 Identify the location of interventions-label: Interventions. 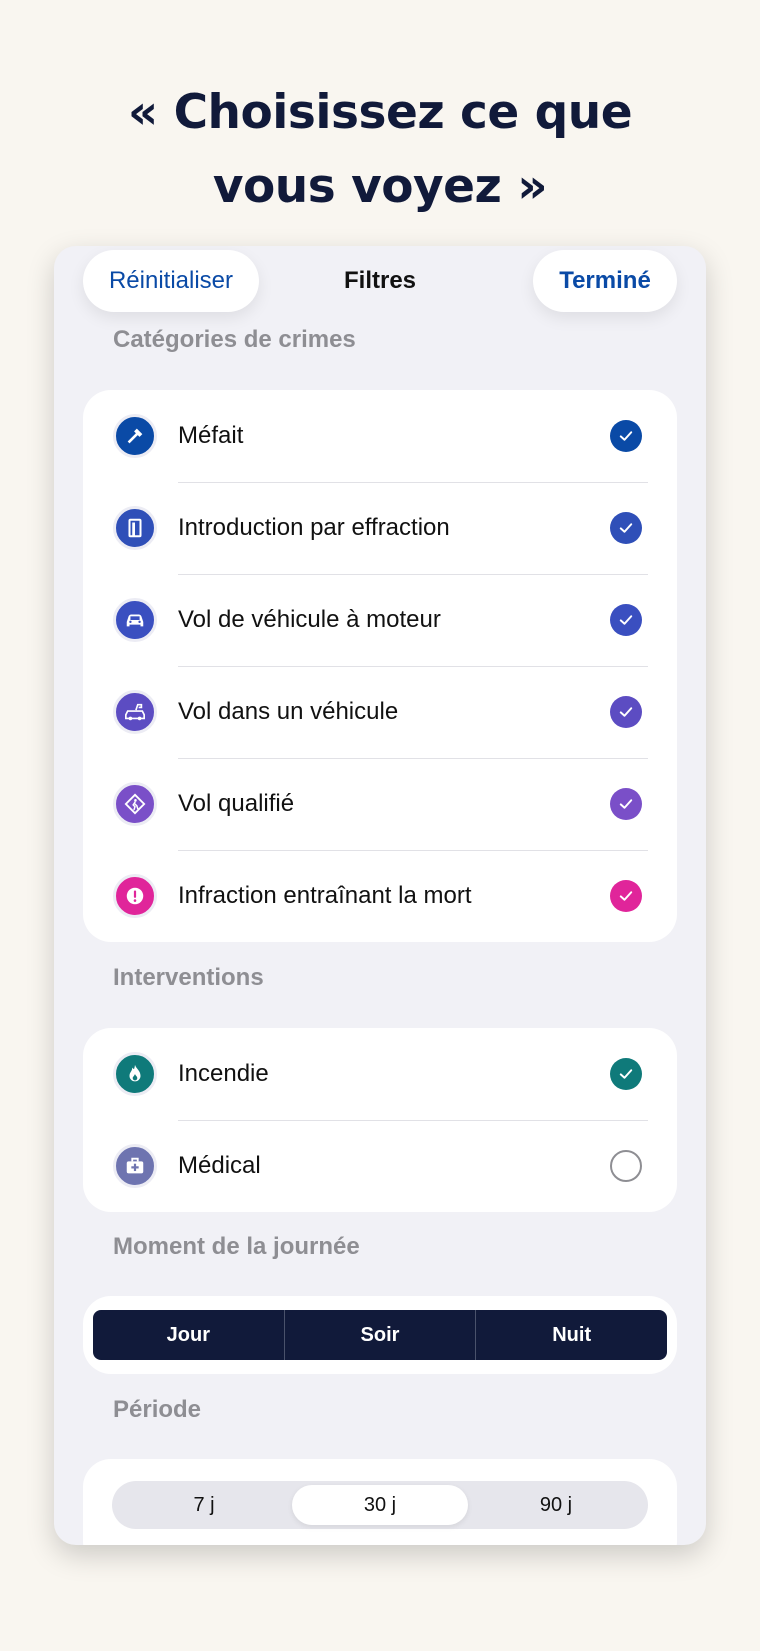
(188, 977).